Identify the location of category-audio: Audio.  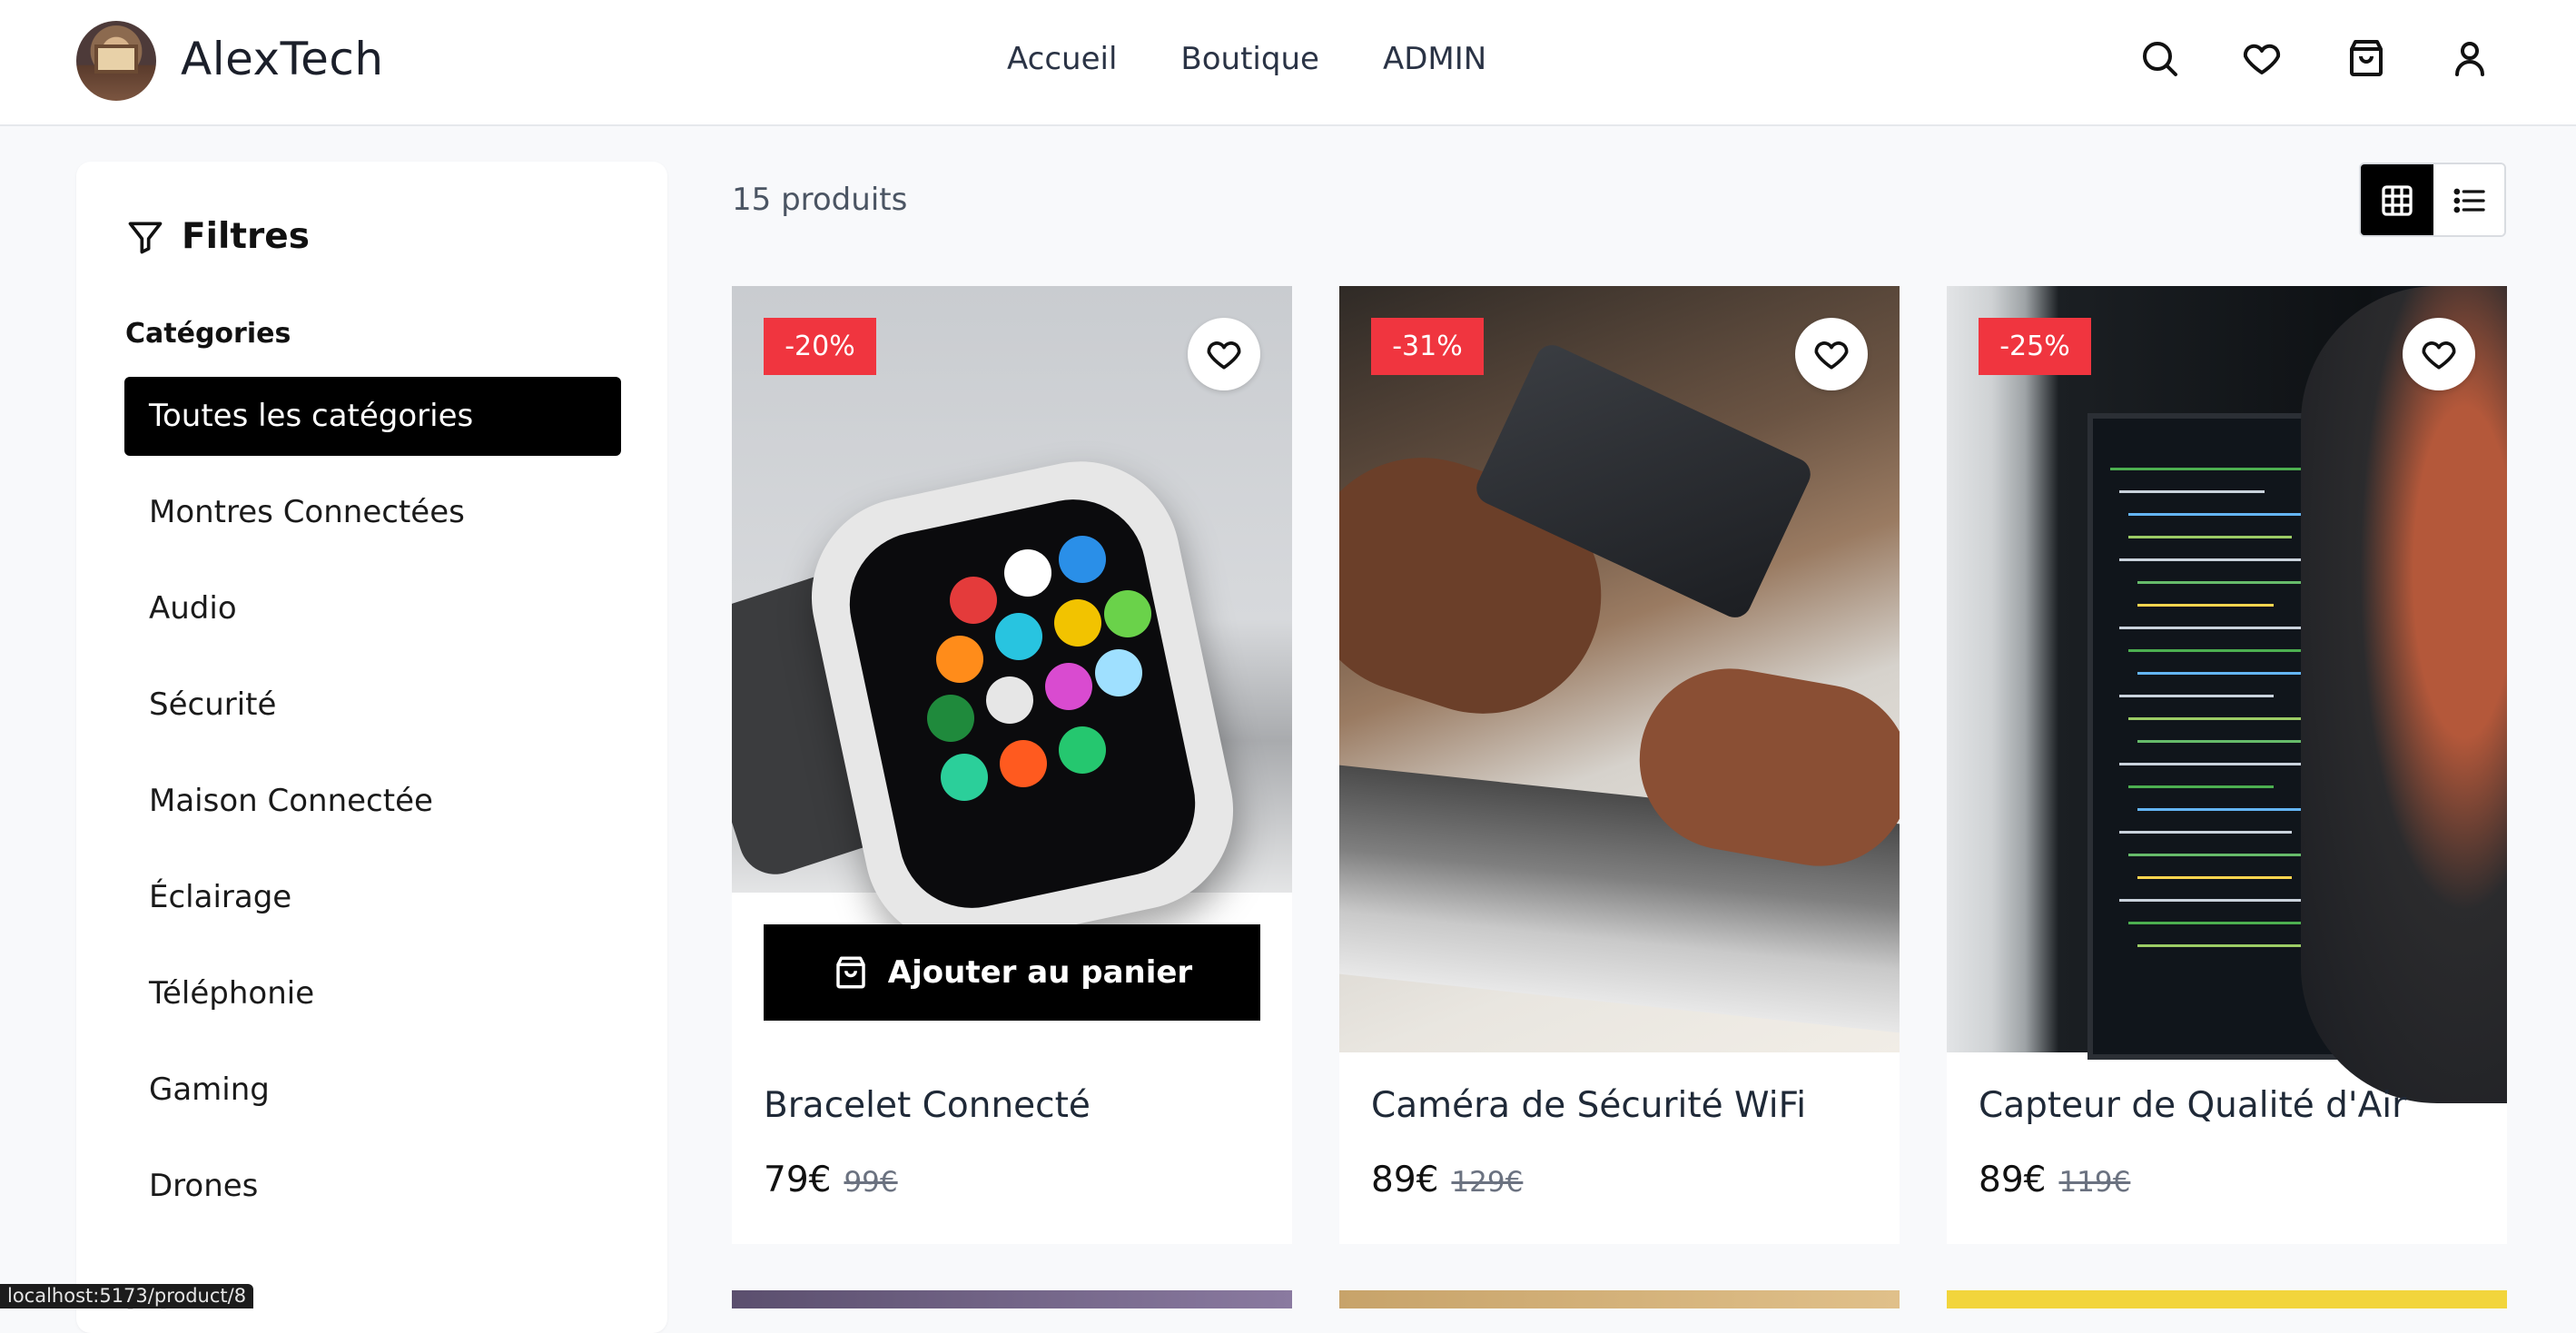
(372, 609).